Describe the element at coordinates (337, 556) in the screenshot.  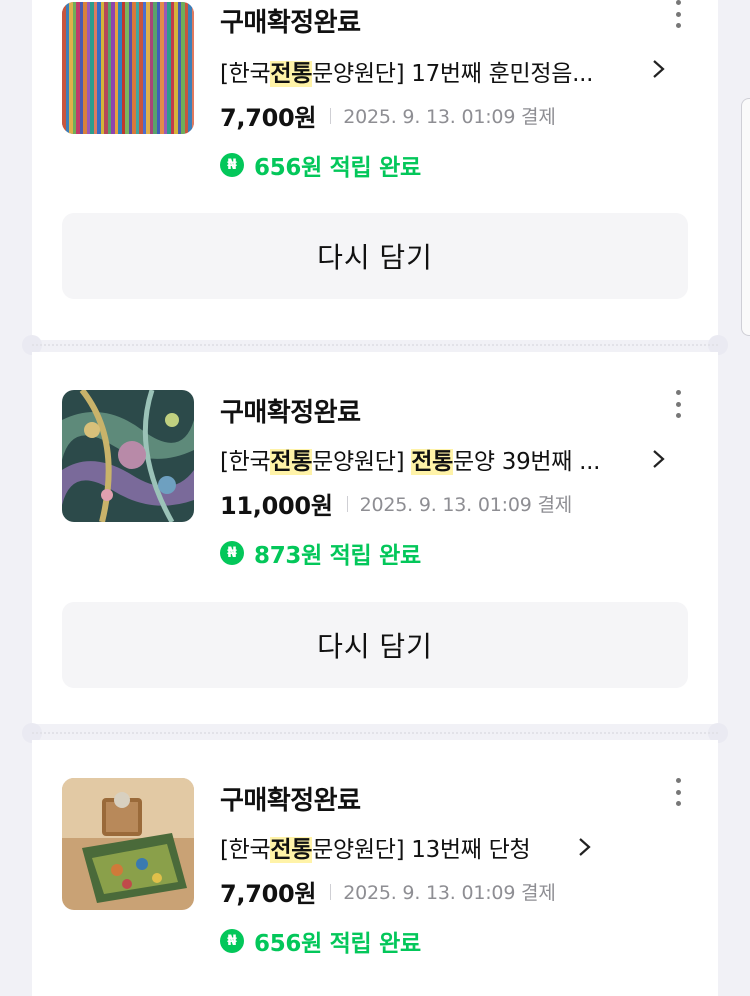
I see `points-earned: 873원 적립 완료` at that location.